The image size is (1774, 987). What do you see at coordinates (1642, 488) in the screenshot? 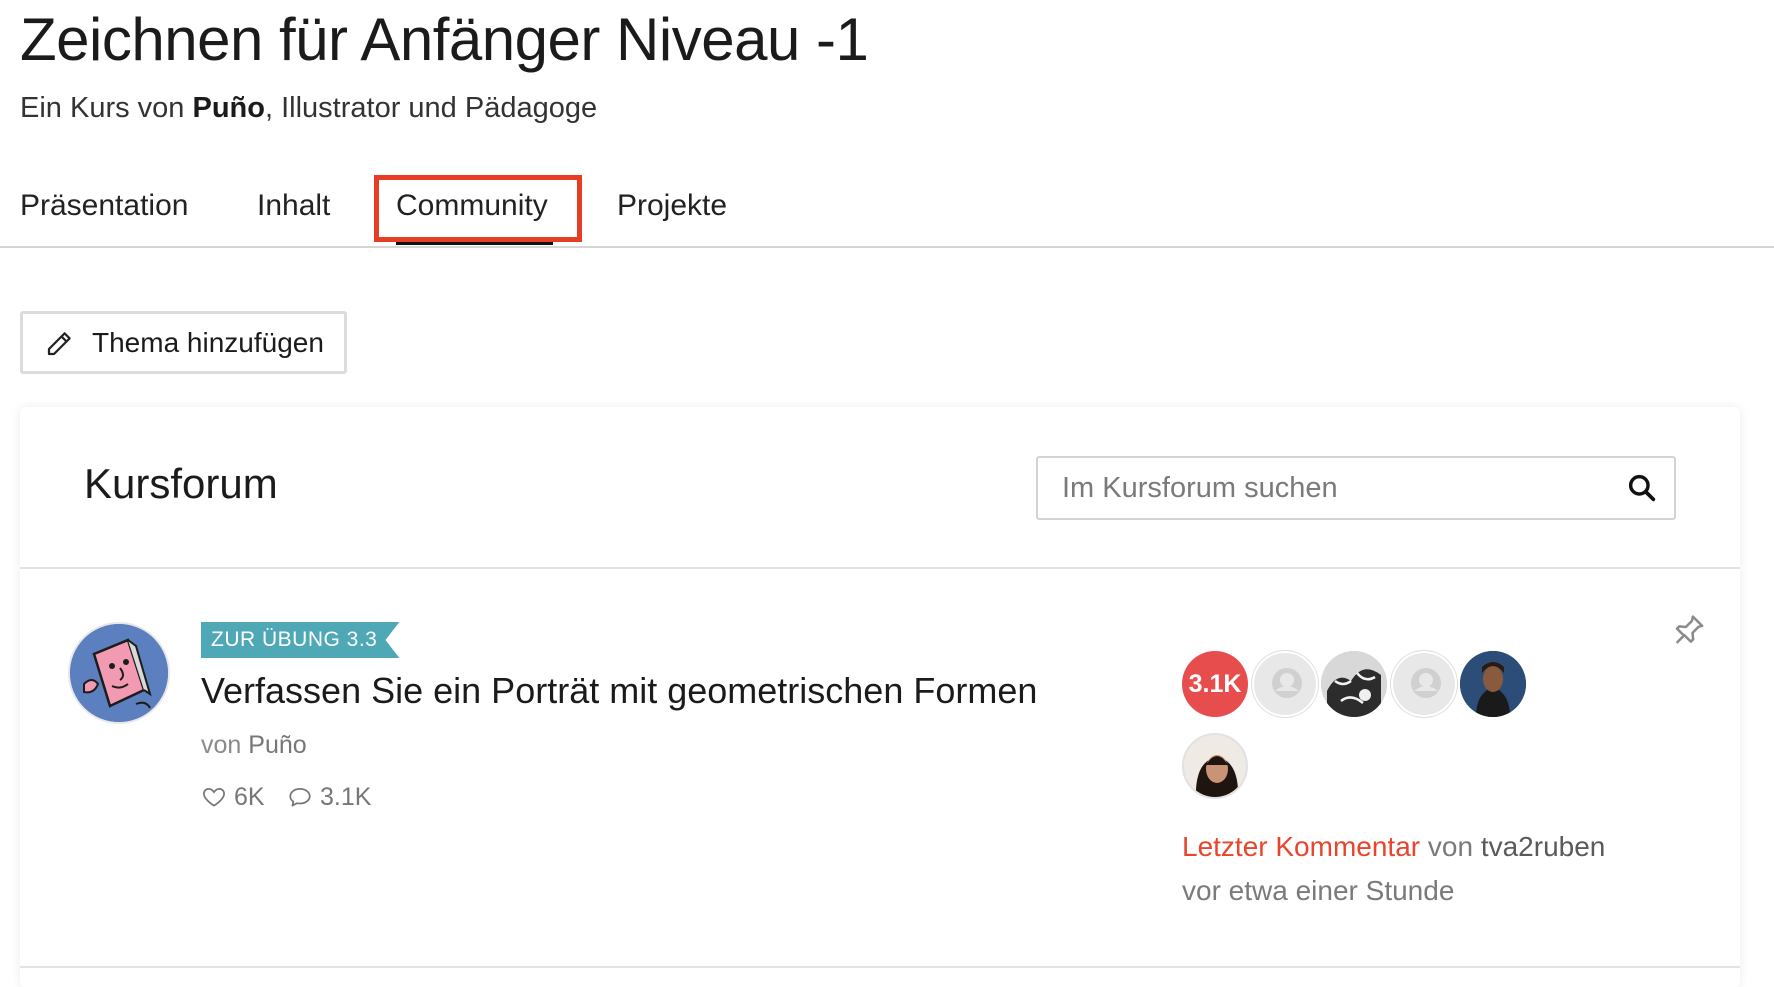
I see `search-icon` at bounding box center [1642, 488].